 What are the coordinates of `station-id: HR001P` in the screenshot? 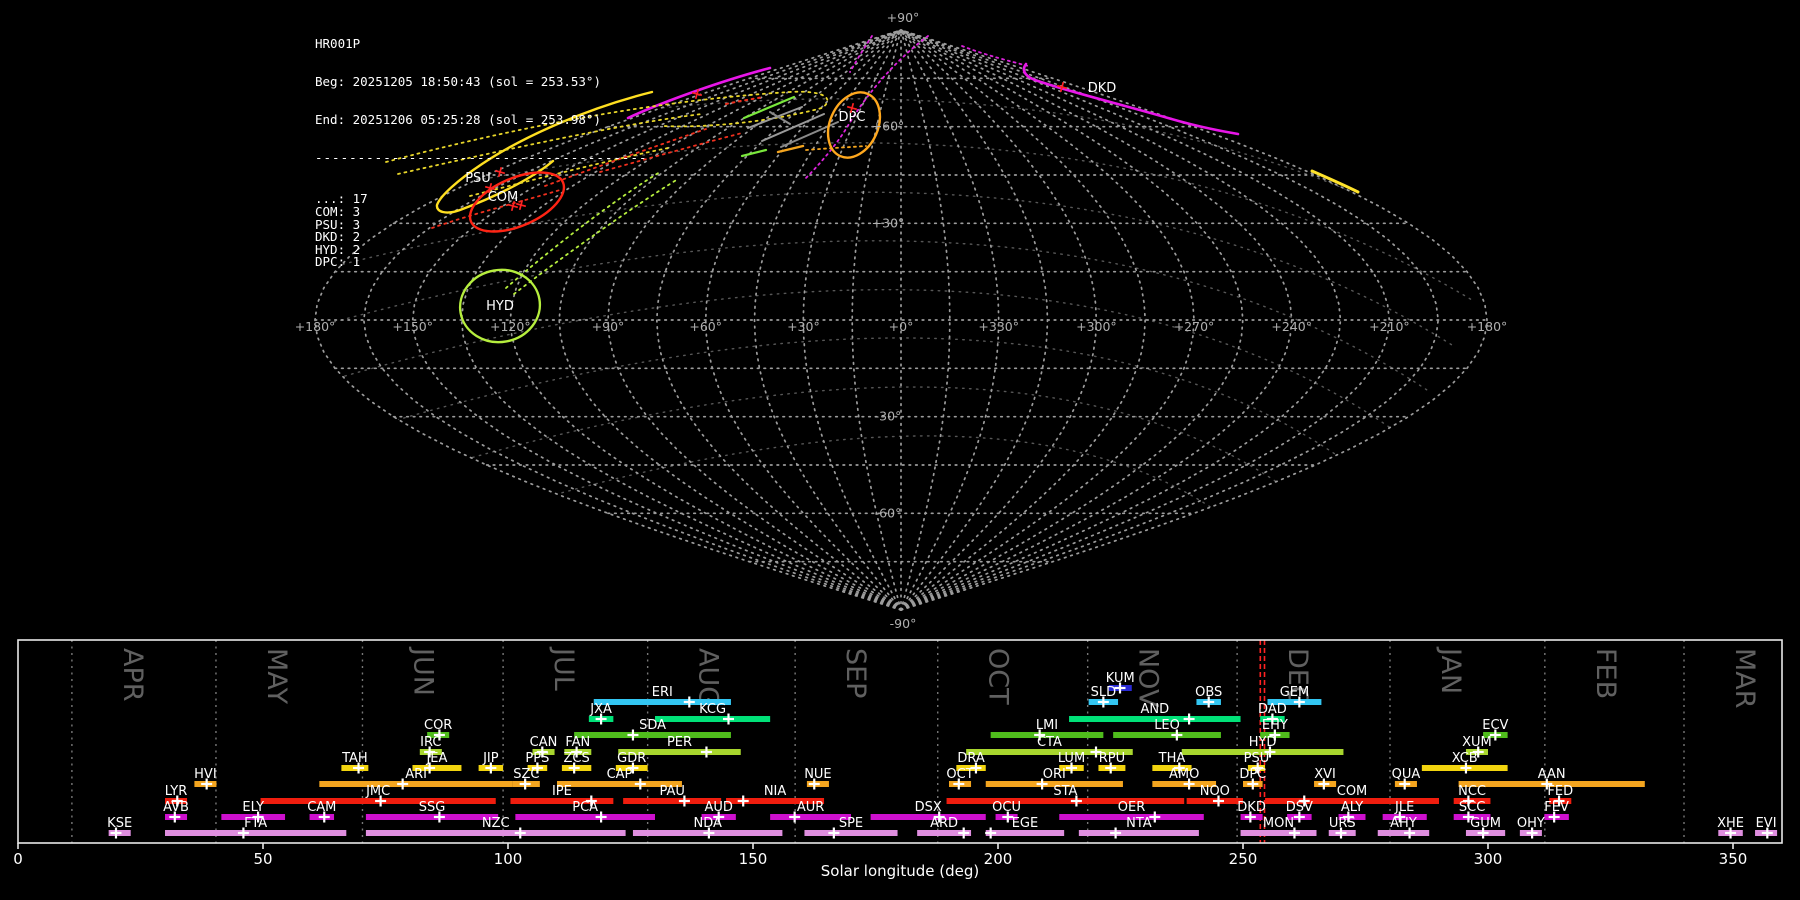 It's located at (338, 44).